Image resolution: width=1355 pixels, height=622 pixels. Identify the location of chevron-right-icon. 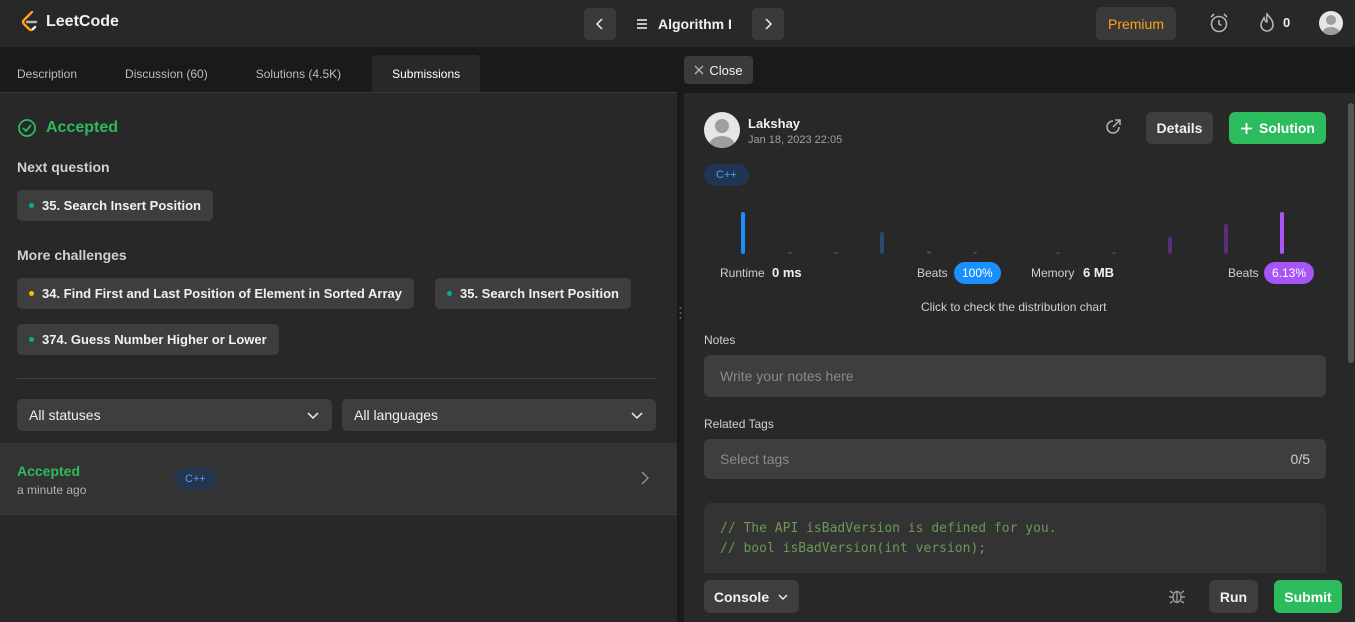
(768, 24).